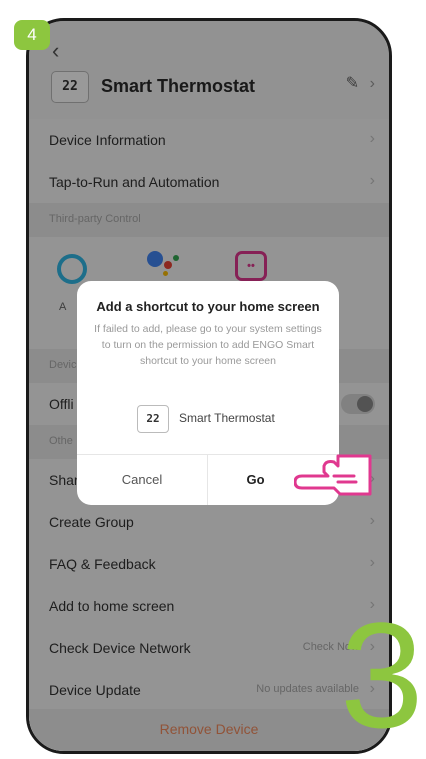 The image size is (426, 759). Describe the element at coordinates (333, 475) in the screenshot. I see `pointing-hand-icon` at that location.